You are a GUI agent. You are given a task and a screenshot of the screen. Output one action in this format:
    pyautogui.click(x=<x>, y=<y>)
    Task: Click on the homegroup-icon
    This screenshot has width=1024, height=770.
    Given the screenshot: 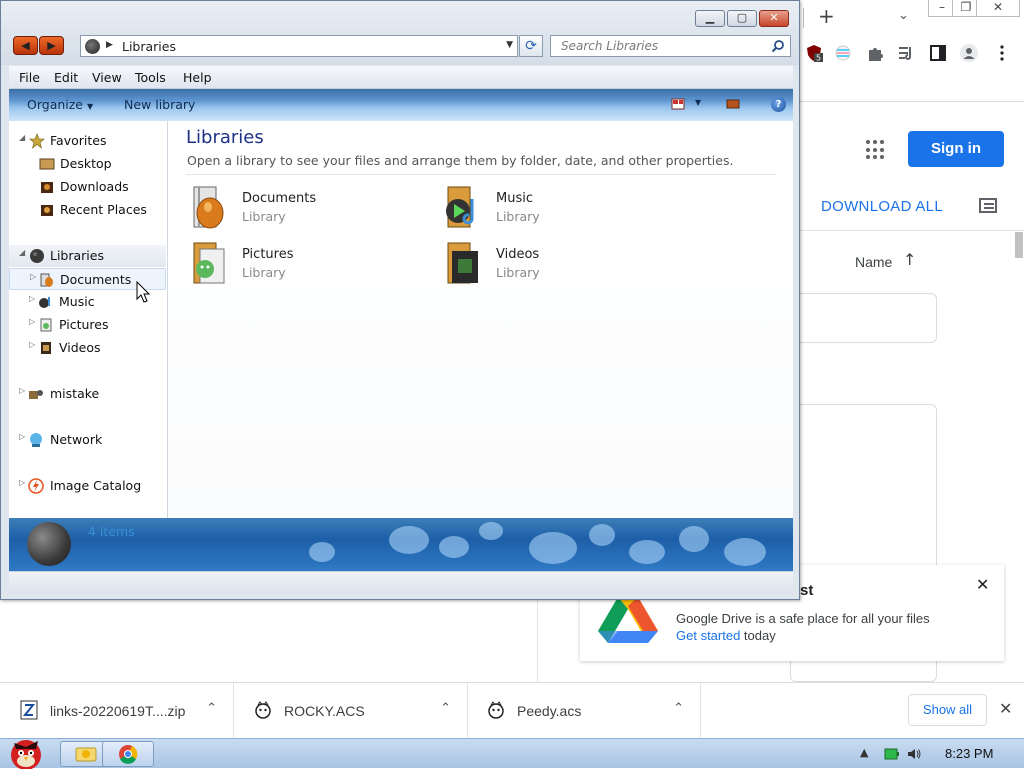 What is the action you would take?
    pyautogui.click(x=36, y=394)
    